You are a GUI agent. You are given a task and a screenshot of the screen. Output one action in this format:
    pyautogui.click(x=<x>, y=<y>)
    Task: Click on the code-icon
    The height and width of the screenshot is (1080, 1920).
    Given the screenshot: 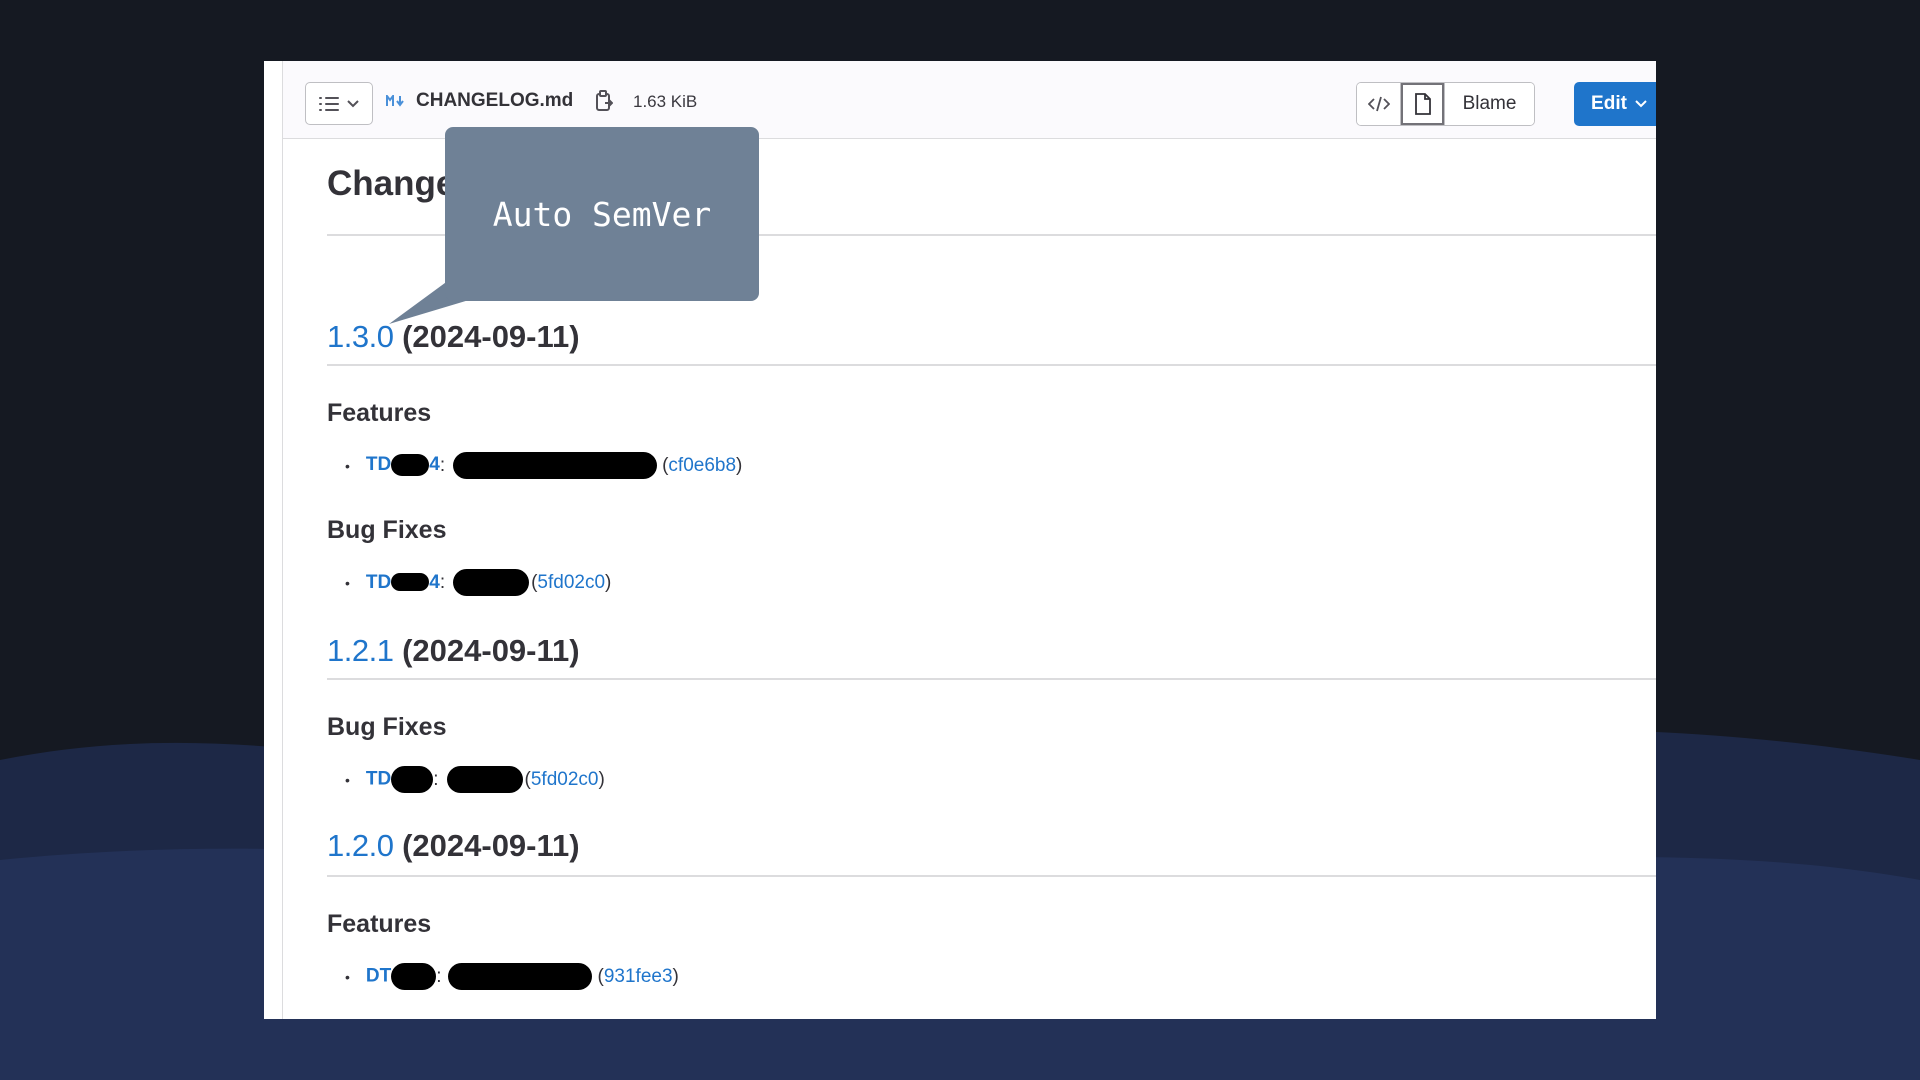 What is the action you would take?
    pyautogui.click(x=1378, y=104)
    